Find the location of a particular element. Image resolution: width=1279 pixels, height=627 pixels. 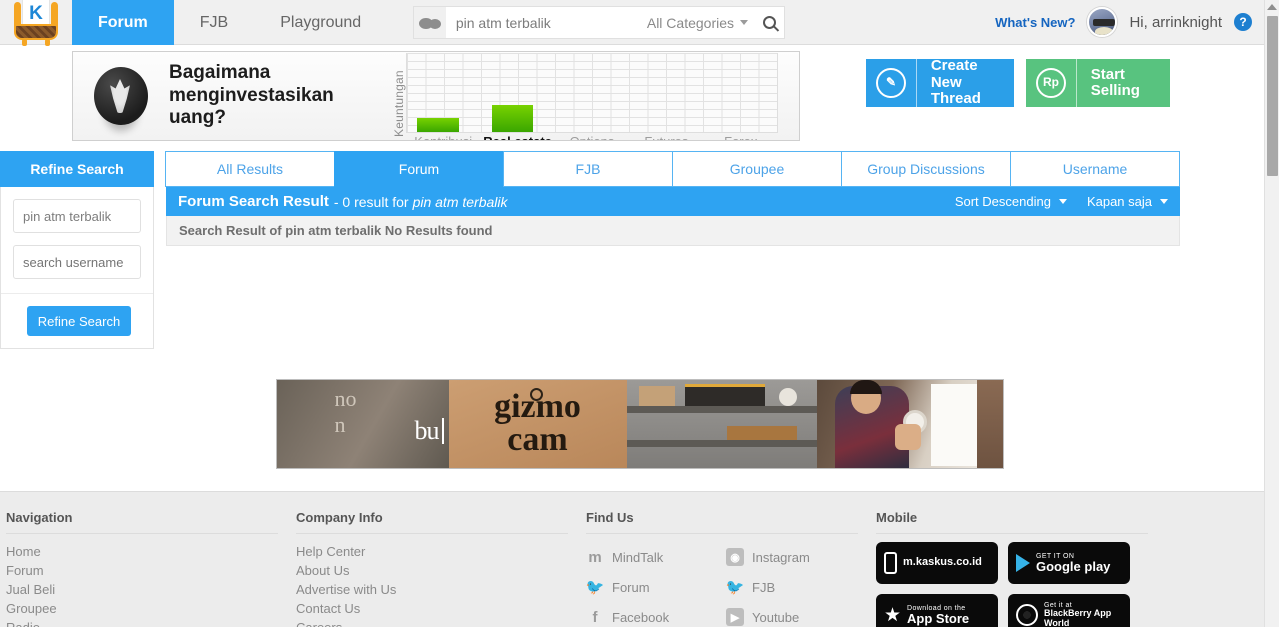

badge-blackberry: Get it at BlackBerry App World is located at coordinates (1069, 610).